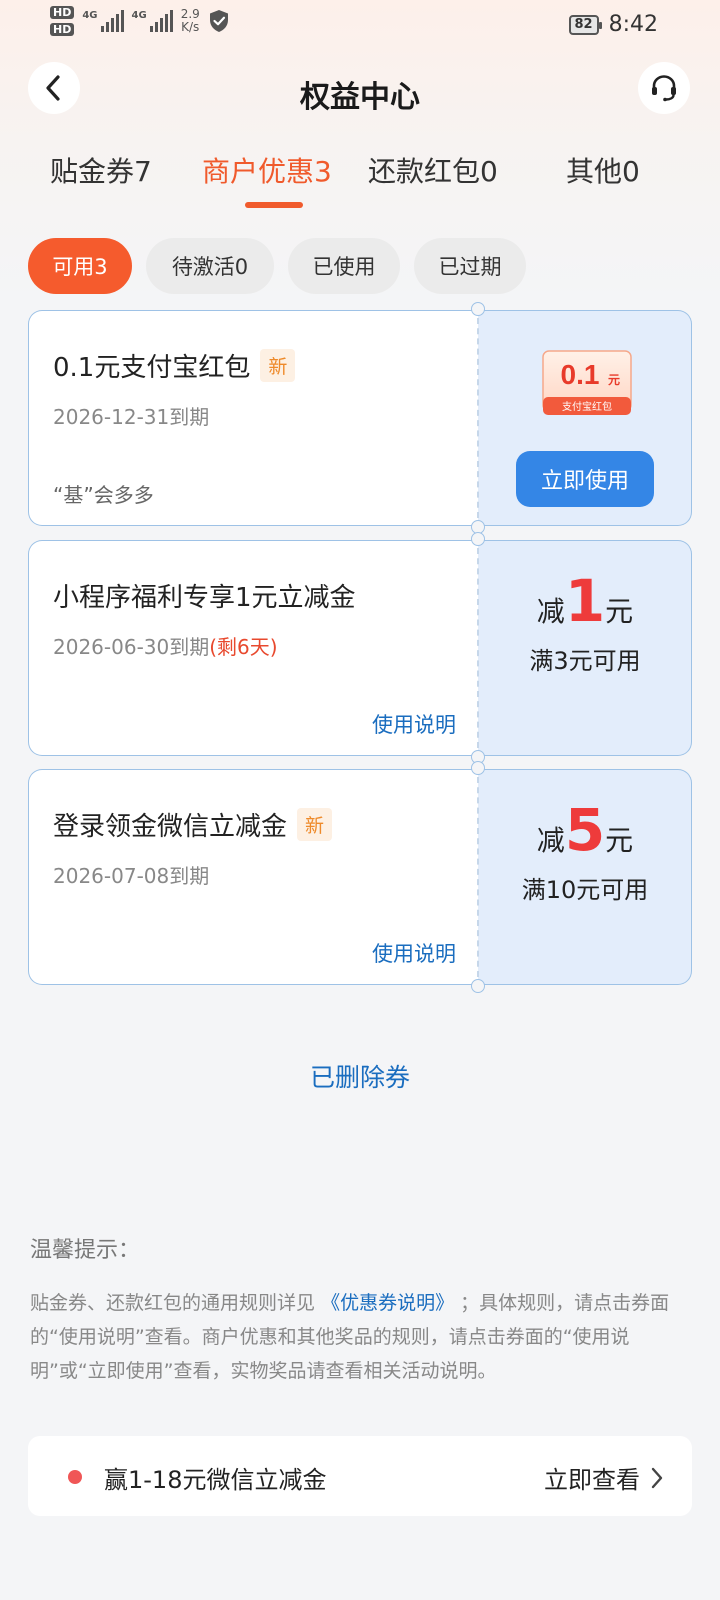  Describe the element at coordinates (152, 21) in the screenshot. I see `signal-icon-2: 4G` at that location.